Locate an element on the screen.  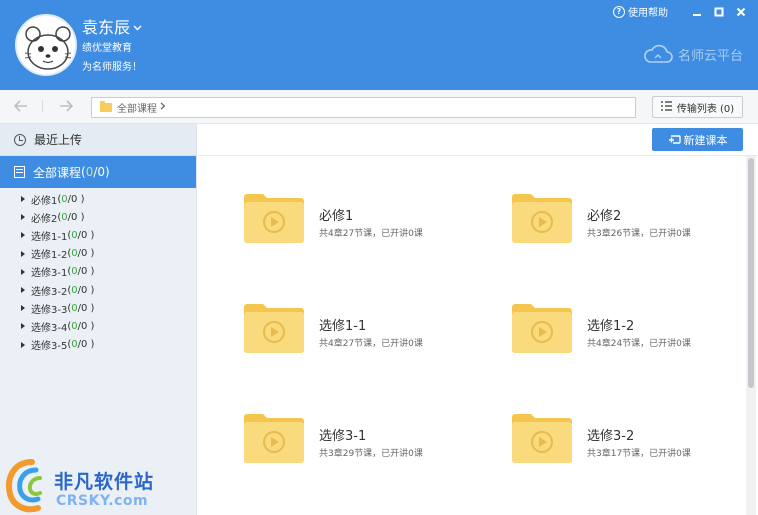
course-card: 选修3-1 共3章29节课，已开讲0课 is located at coordinates (348, 442).